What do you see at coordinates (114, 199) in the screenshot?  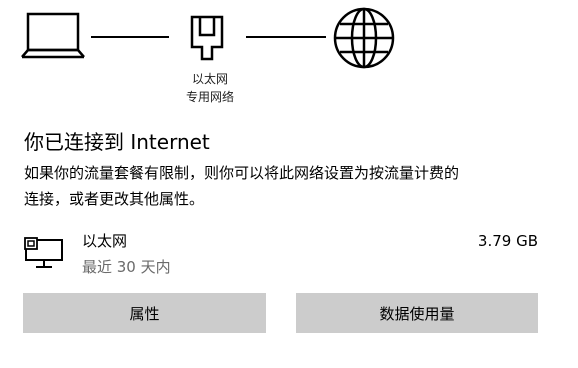 I see `description-line-2: 连接，或者更改其他属性。` at bounding box center [114, 199].